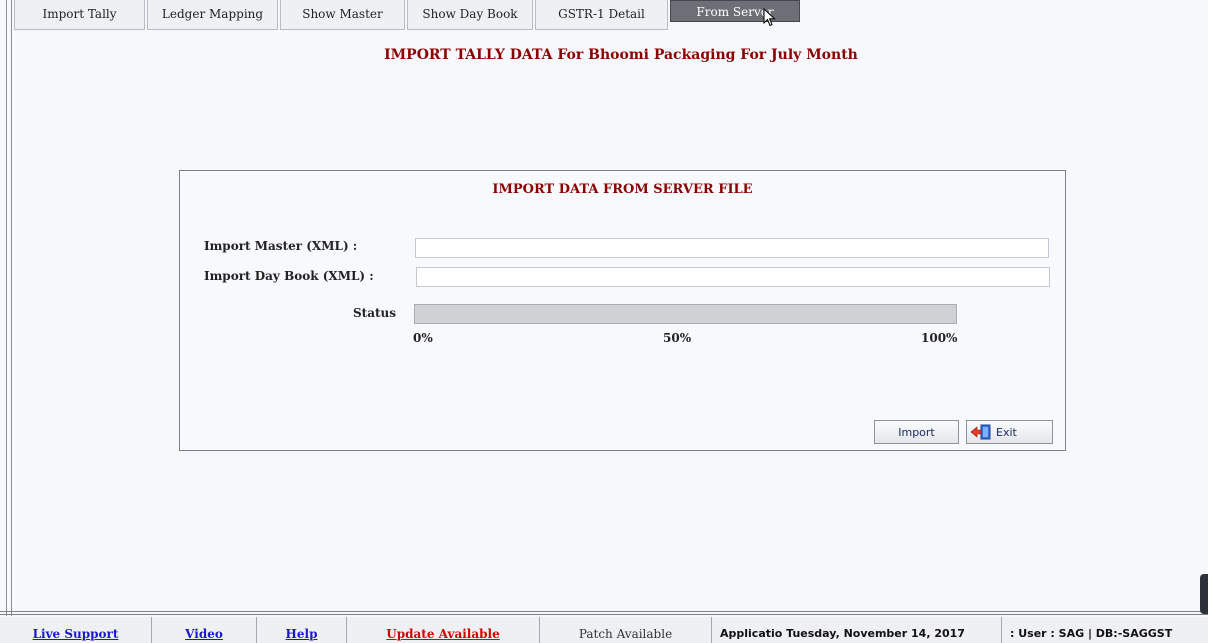 The height and width of the screenshot is (643, 1208). I want to click on tab-from-server: From Server, so click(735, 11).